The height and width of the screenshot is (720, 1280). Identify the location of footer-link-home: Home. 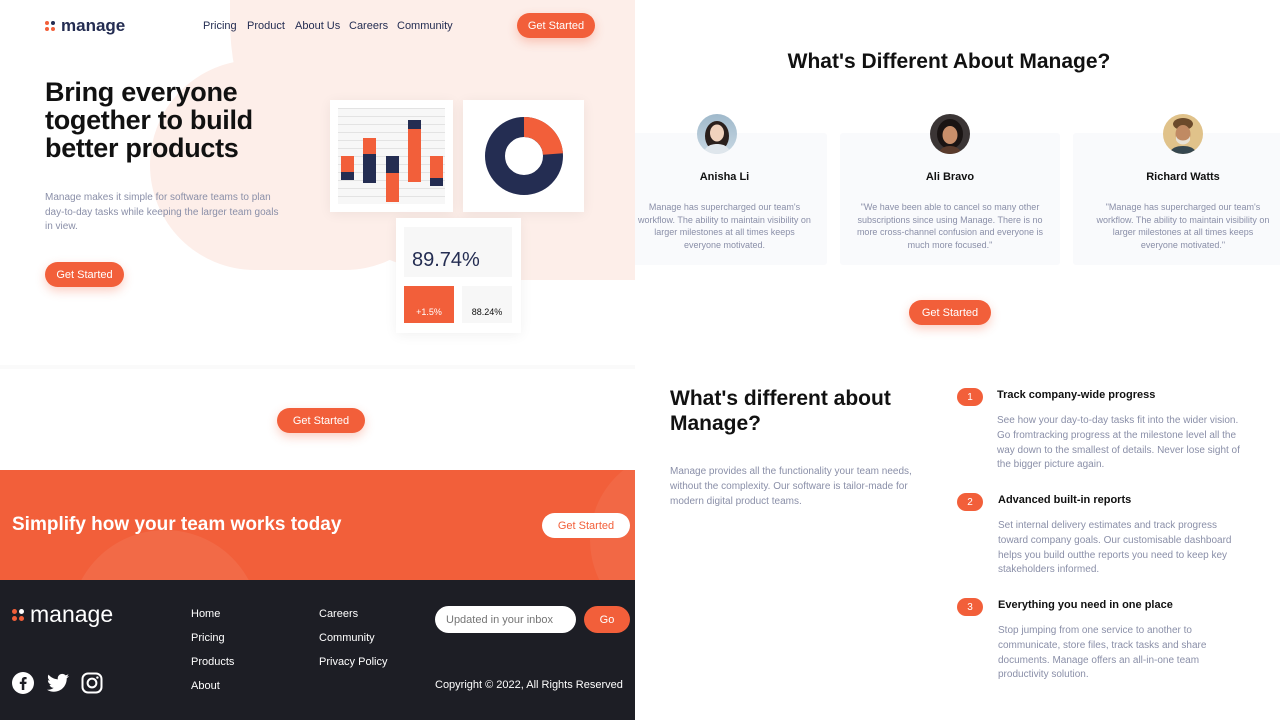
(205, 614).